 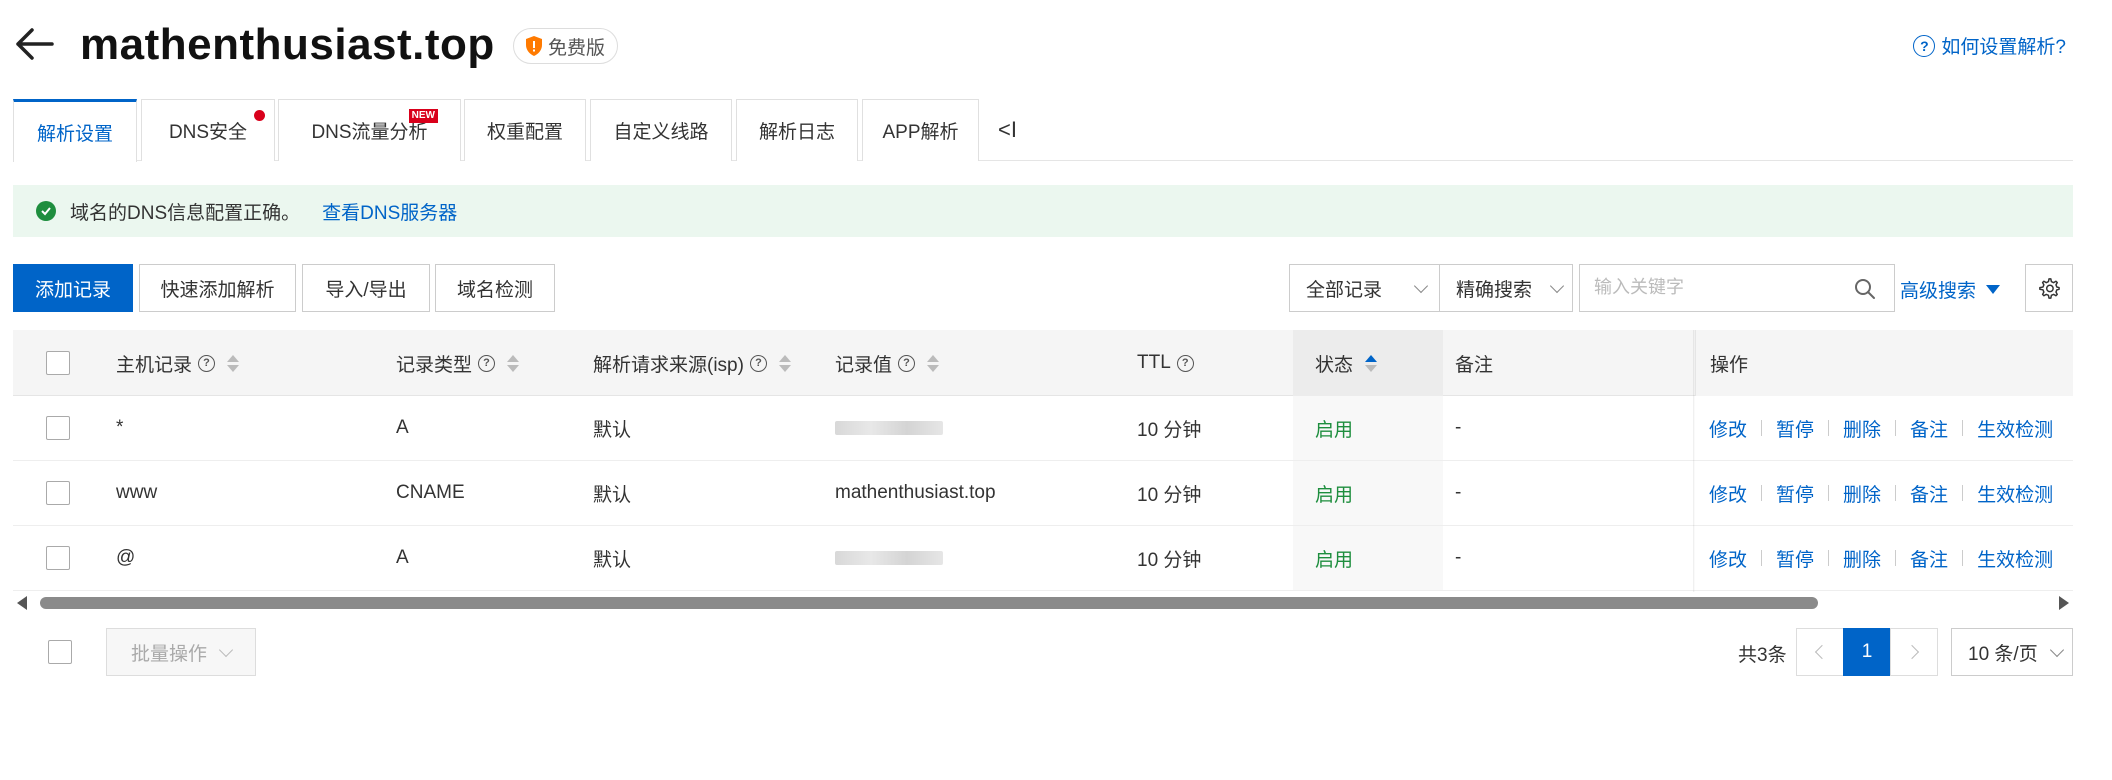 What do you see at coordinates (929, 603) in the screenshot?
I see `scrollbar-thumb` at bounding box center [929, 603].